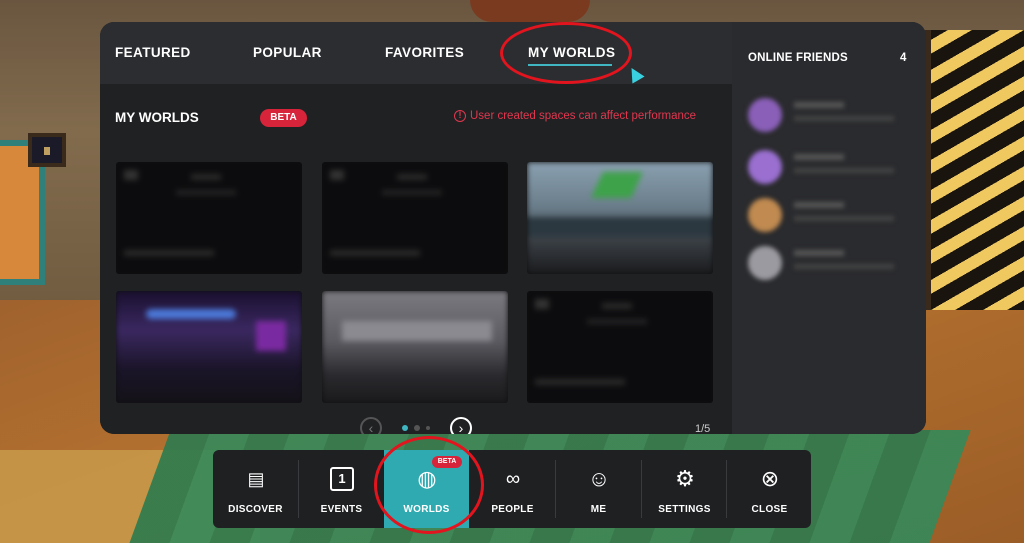 The height and width of the screenshot is (543, 1024). I want to click on online-friends-panel: ONLINE FRIENDS 4, so click(829, 228).